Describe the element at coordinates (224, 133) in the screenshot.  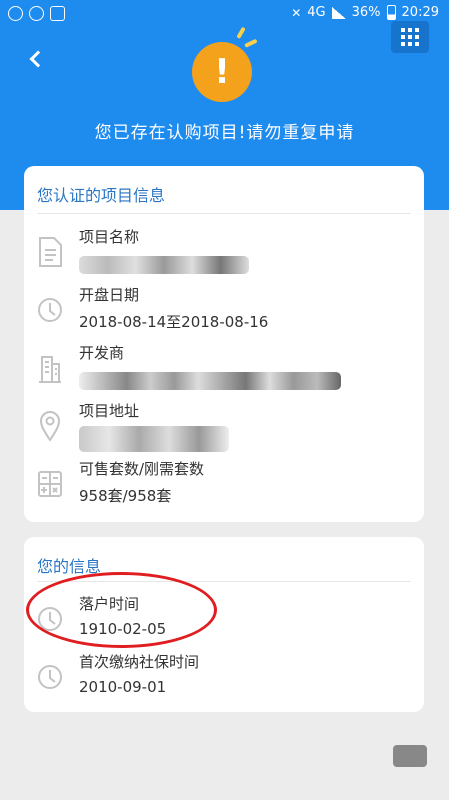
I see `duplicate-warning-message: 您已存在认购项目!请勿重复申请` at that location.